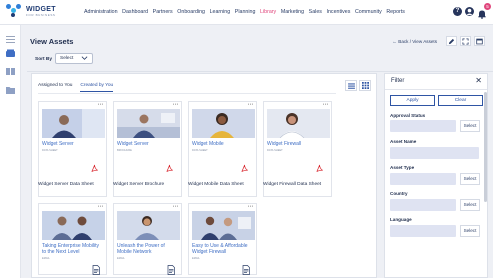 This screenshot has width=493, height=278. What do you see at coordinates (339, 12) in the screenshot?
I see `nav-item-incentives: Incentives` at bounding box center [339, 12].